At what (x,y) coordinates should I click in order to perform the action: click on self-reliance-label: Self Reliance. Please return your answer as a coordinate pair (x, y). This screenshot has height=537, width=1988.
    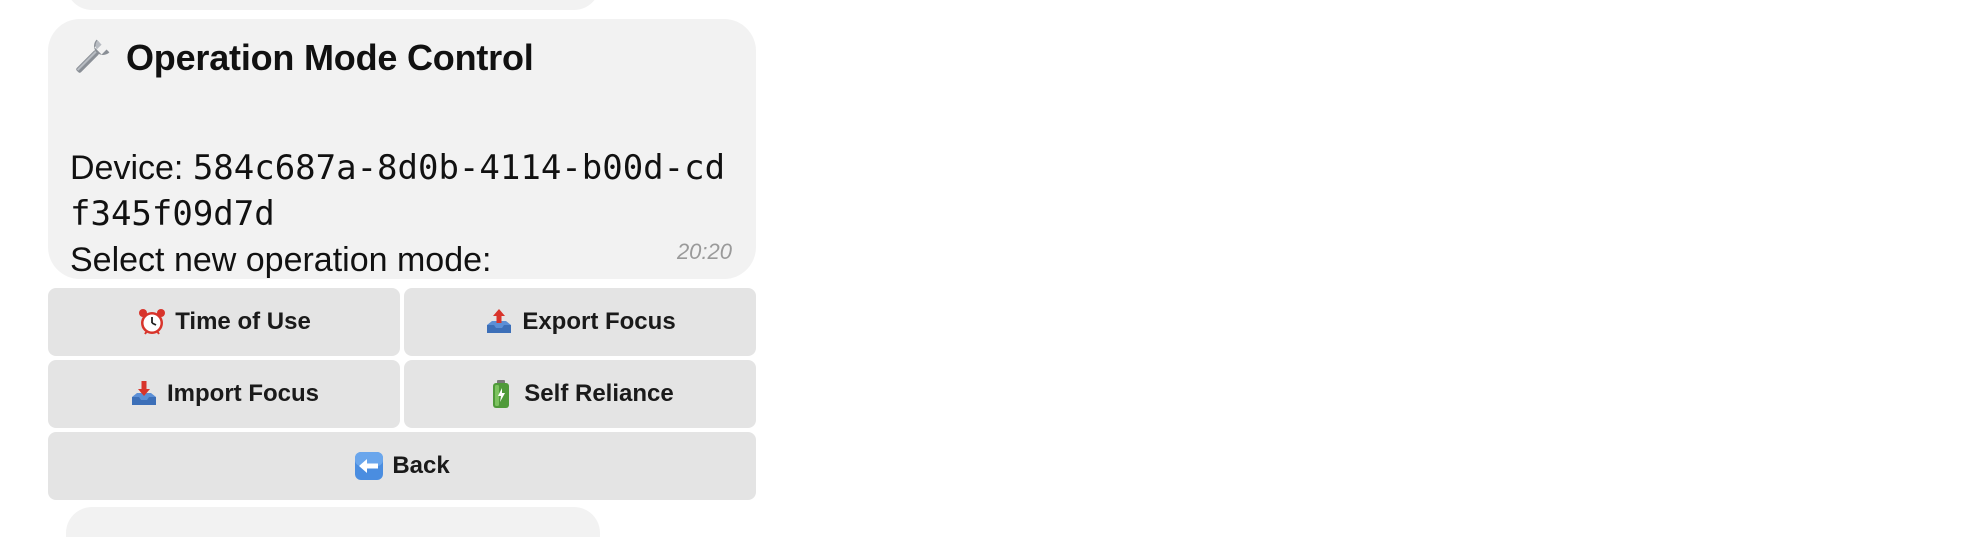
    Looking at the image, I should click on (599, 393).